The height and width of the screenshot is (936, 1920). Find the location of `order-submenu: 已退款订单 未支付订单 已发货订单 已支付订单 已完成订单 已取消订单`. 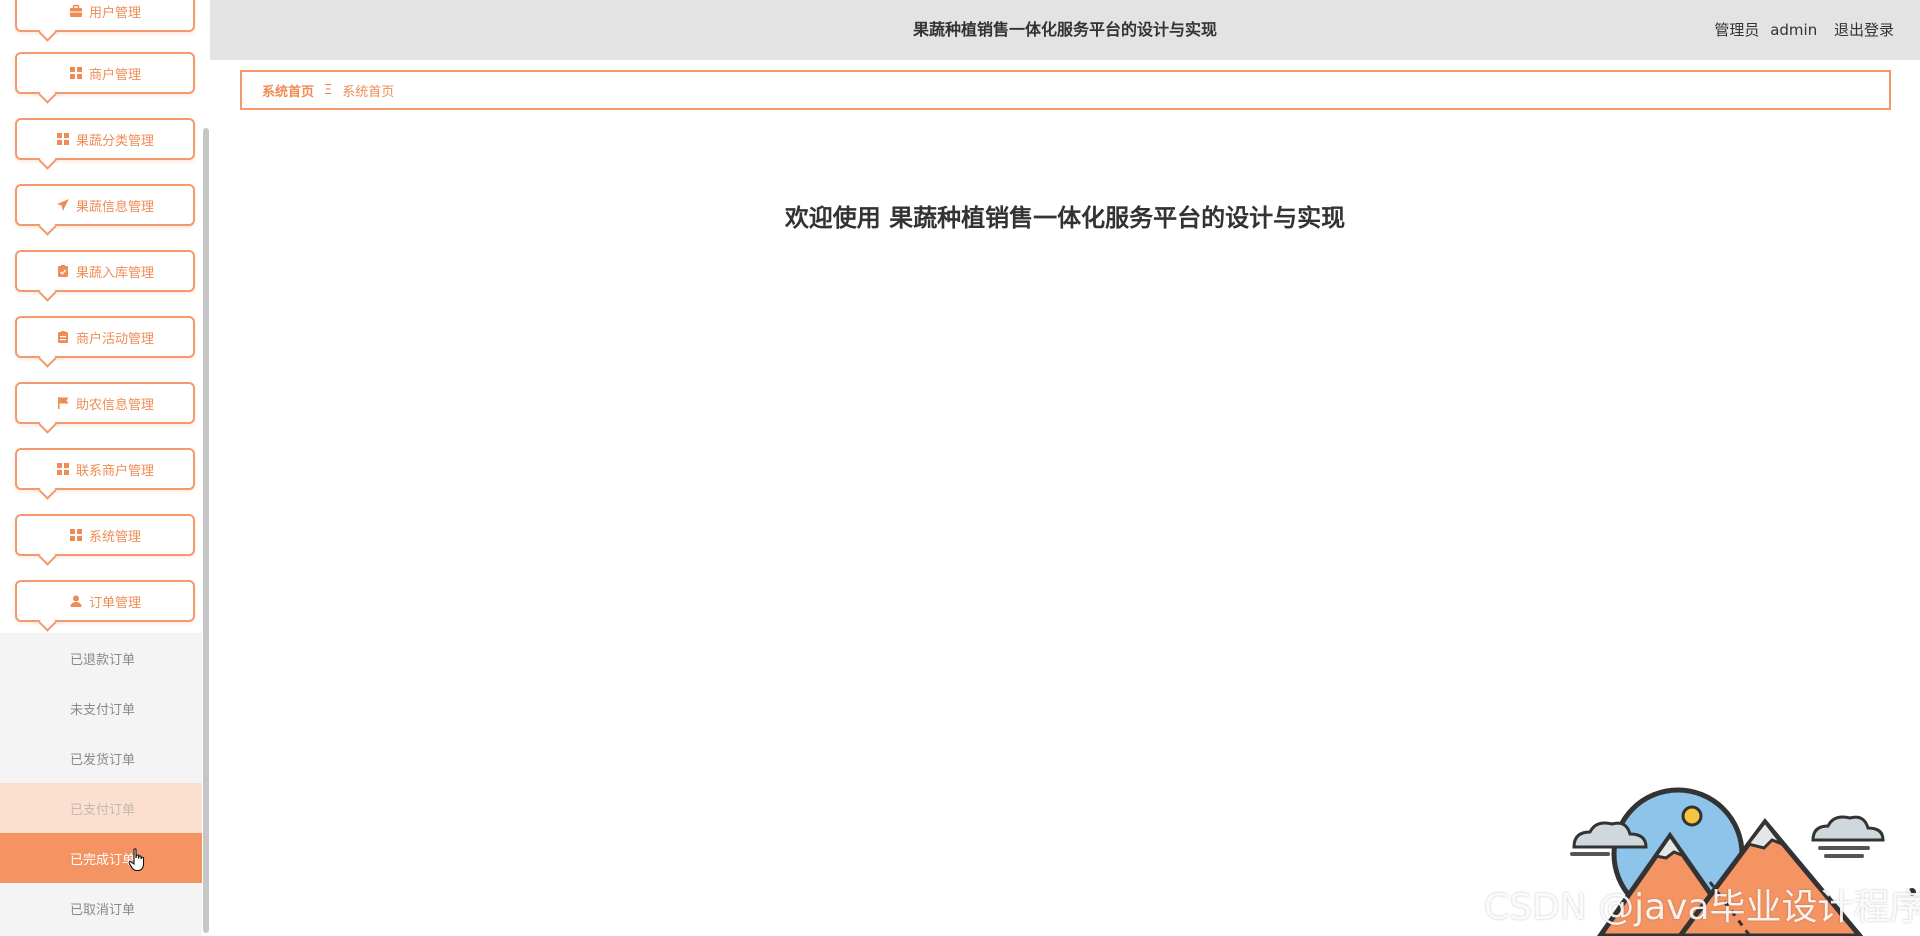

order-submenu: 已退款订单 未支付订单 已发货订单 已支付订单 已完成订单 已取消订单 is located at coordinates (105, 784).